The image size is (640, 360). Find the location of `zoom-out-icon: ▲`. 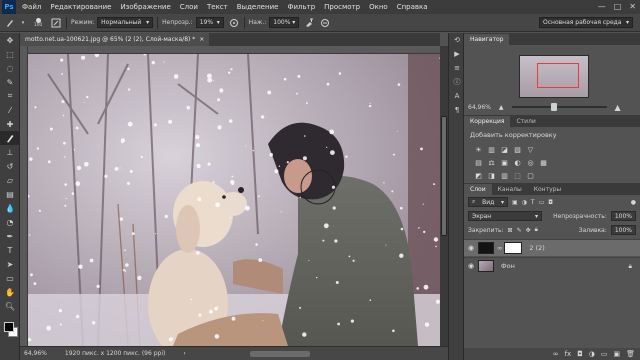

zoom-out-icon: ▲ is located at coordinates (501, 107).